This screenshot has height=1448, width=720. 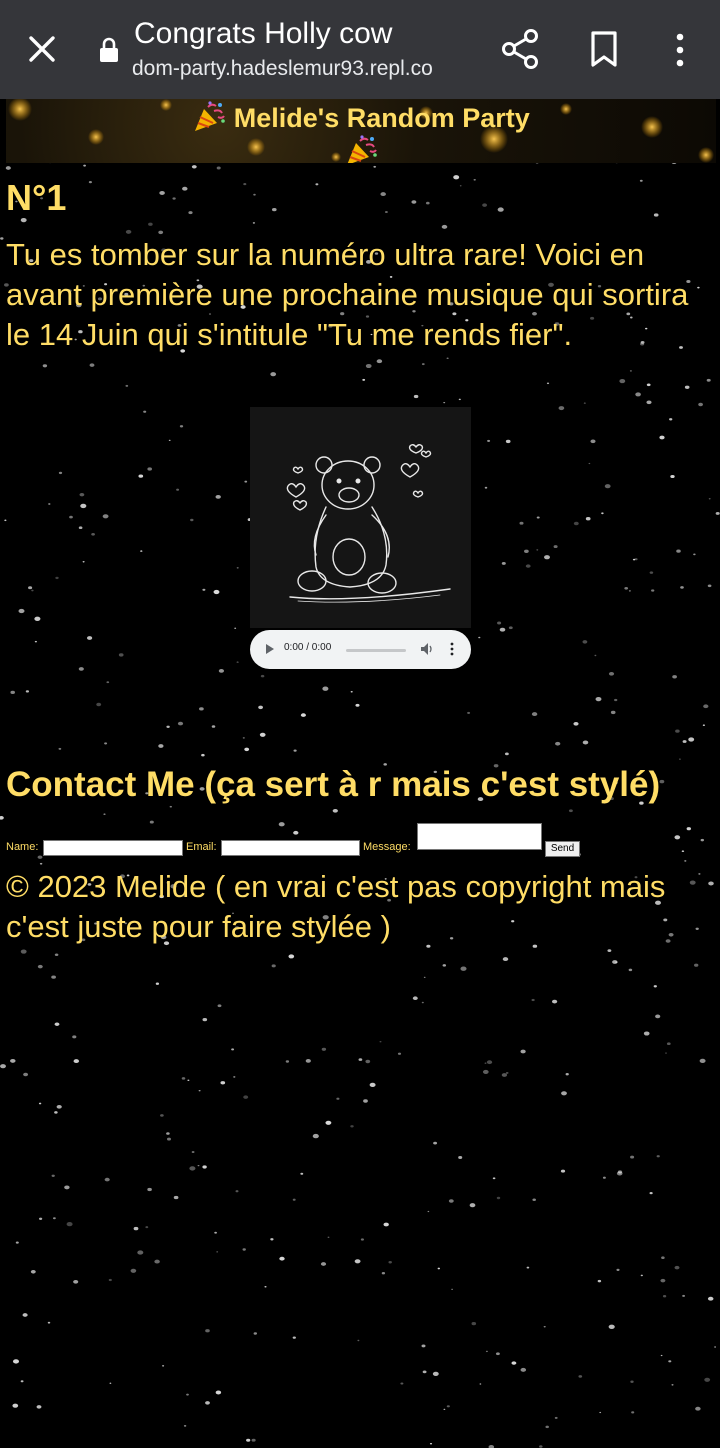 I want to click on play-icon, so click(x=270, y=649).